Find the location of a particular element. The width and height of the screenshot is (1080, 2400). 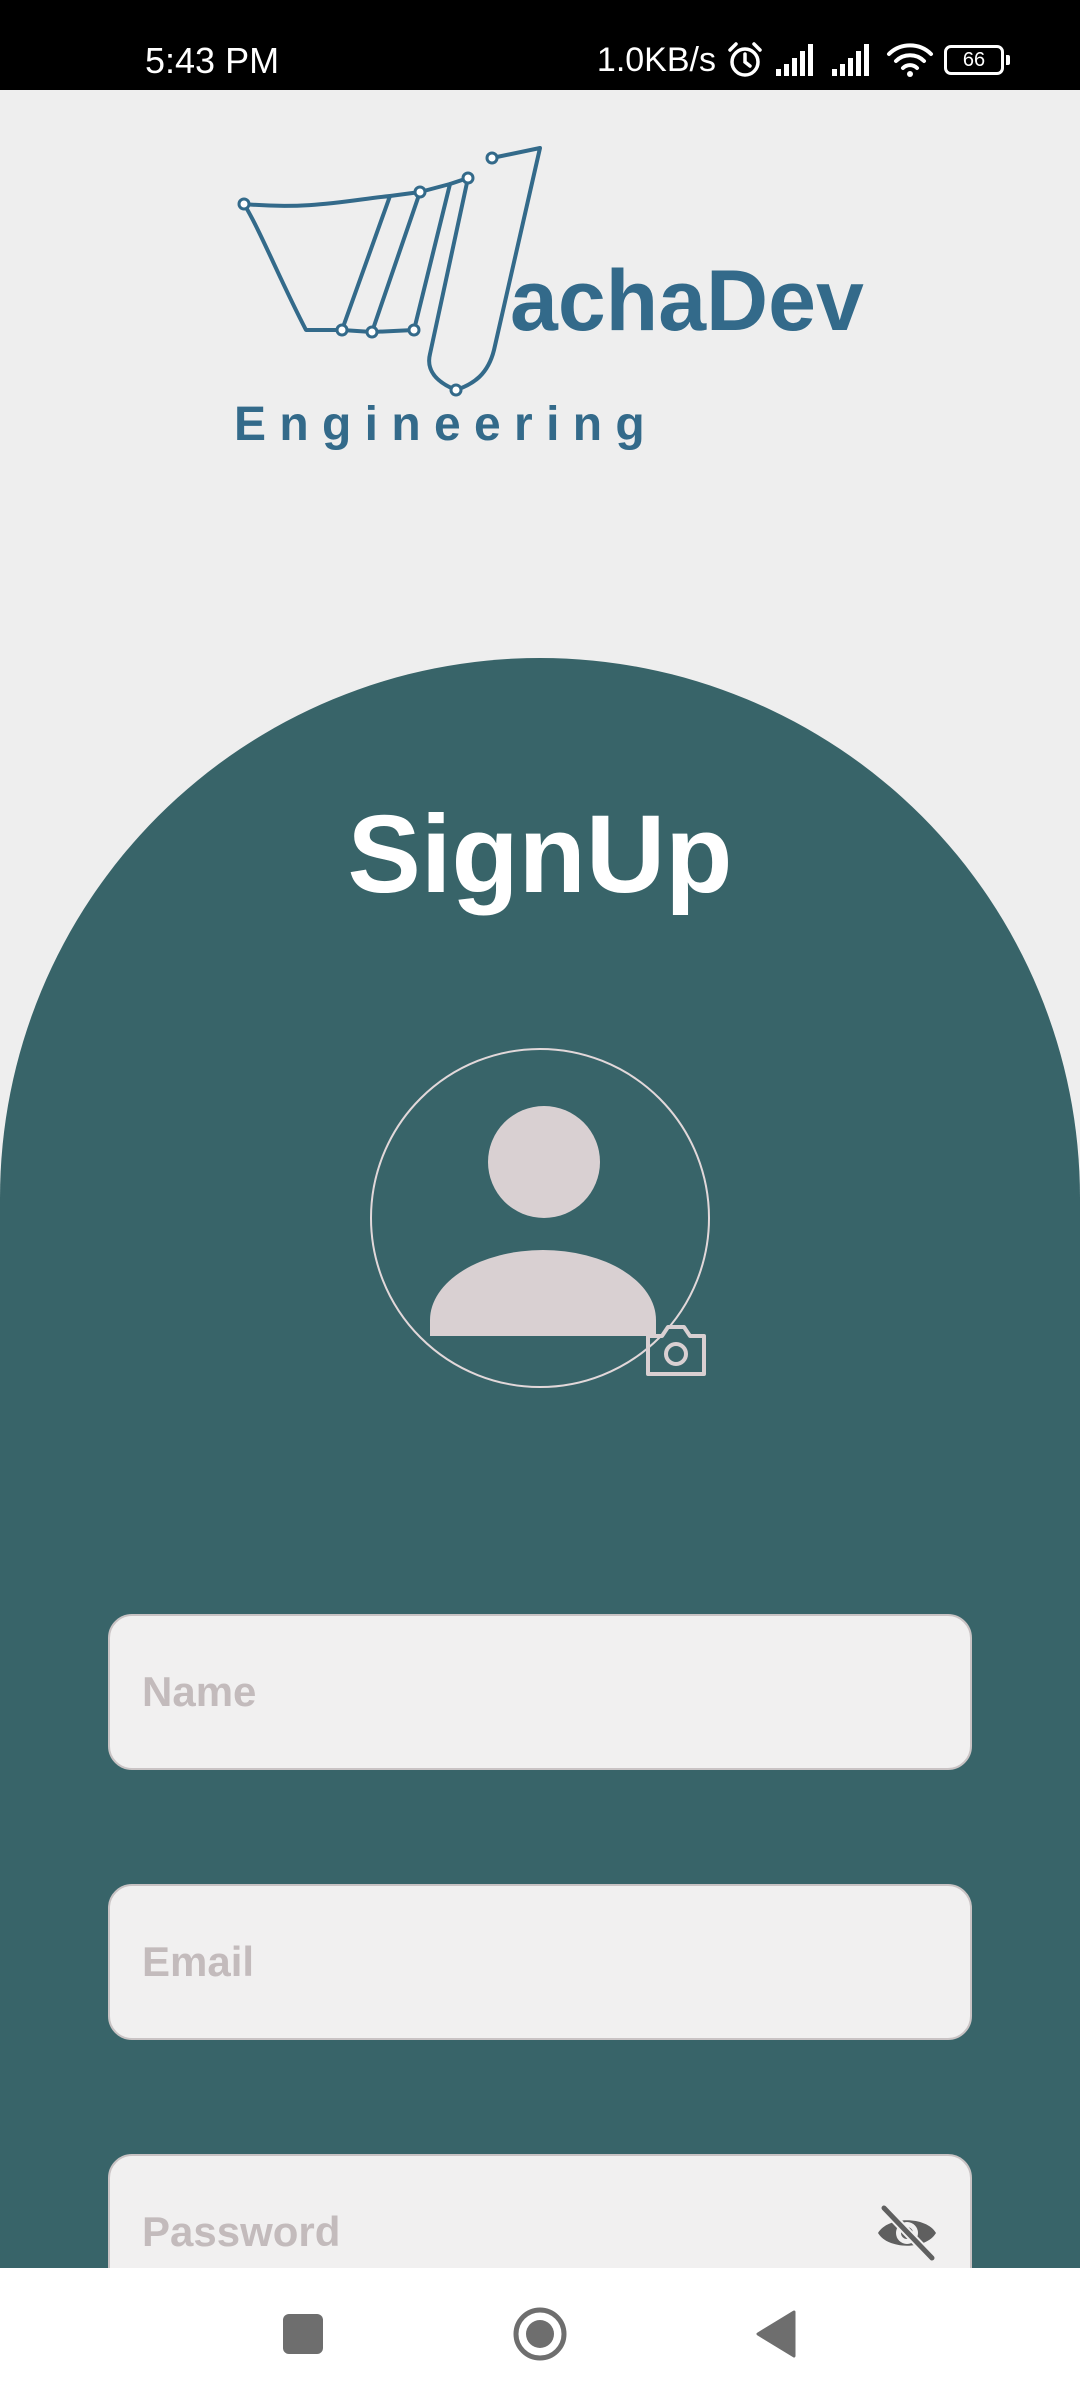

name-field is located at coordinates (540, 1692).